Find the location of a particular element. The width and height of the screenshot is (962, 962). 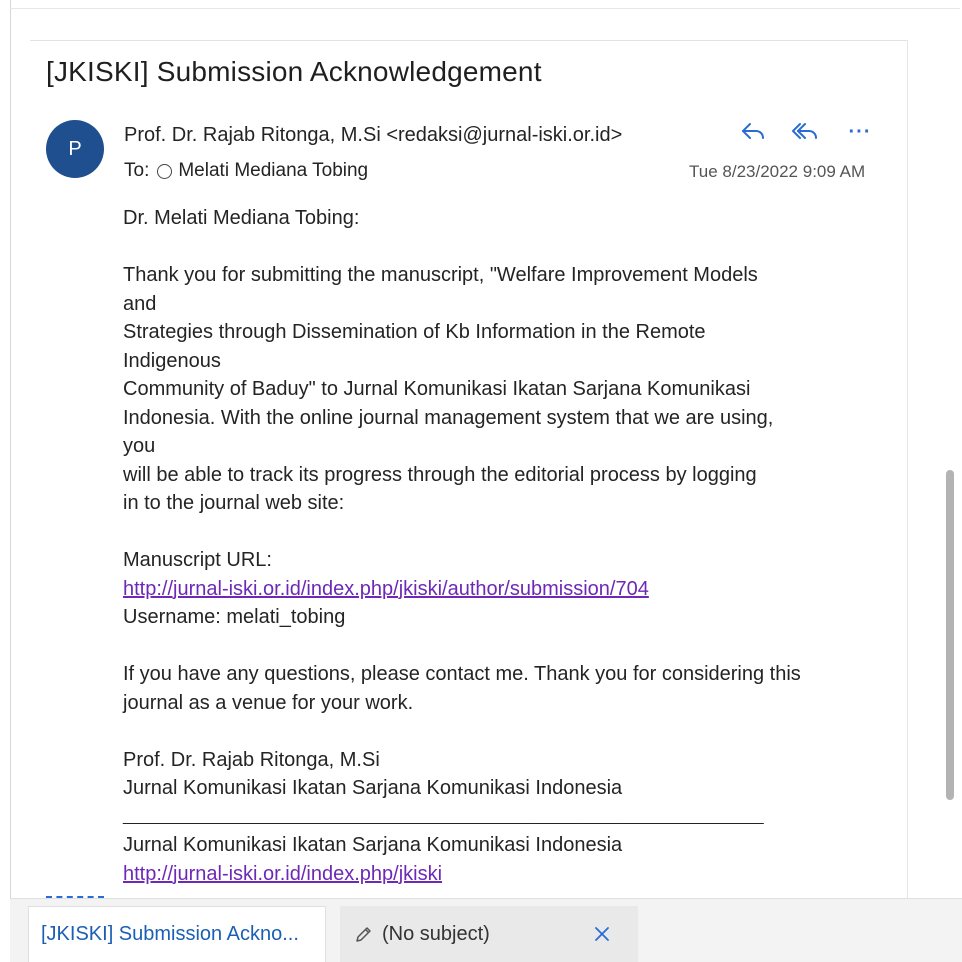

body-line: journal as a venue for your work. is located at coordinates (268, 702).